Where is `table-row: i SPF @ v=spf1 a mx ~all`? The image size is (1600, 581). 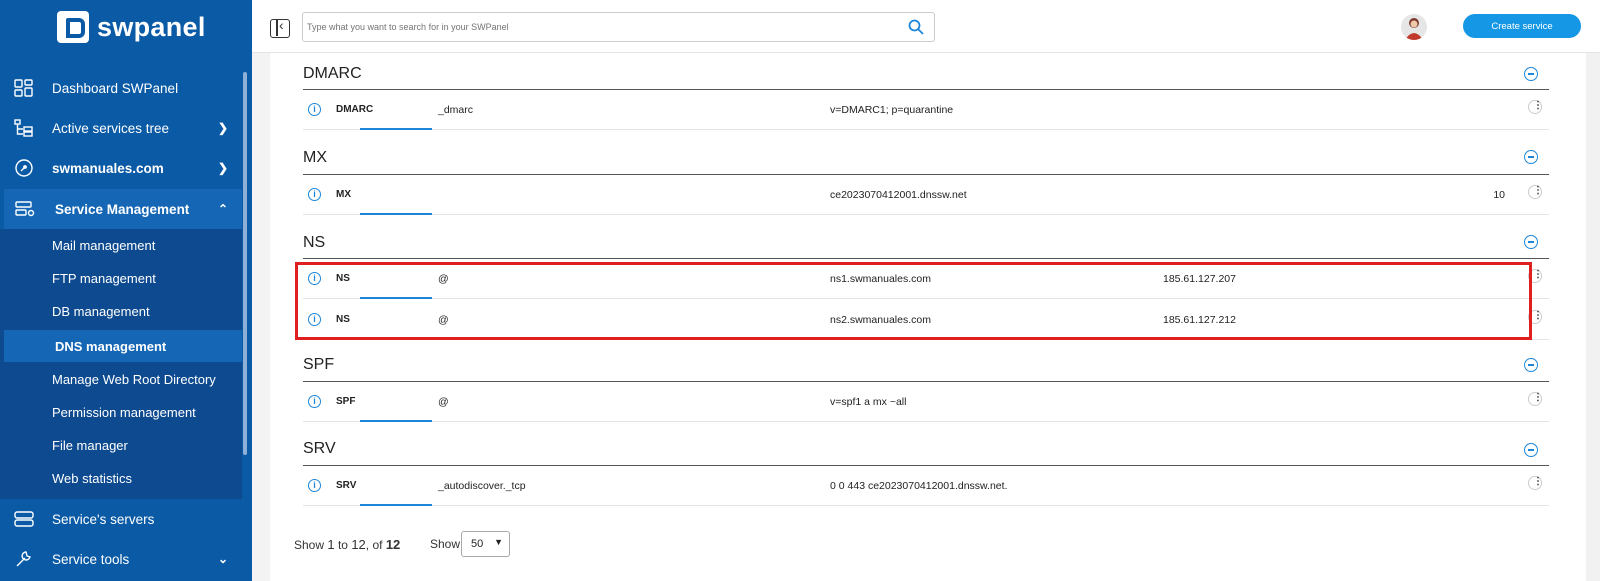 table-row: i SPF @ v=spf1 a mx ~all is located at coordinates (926, 402).